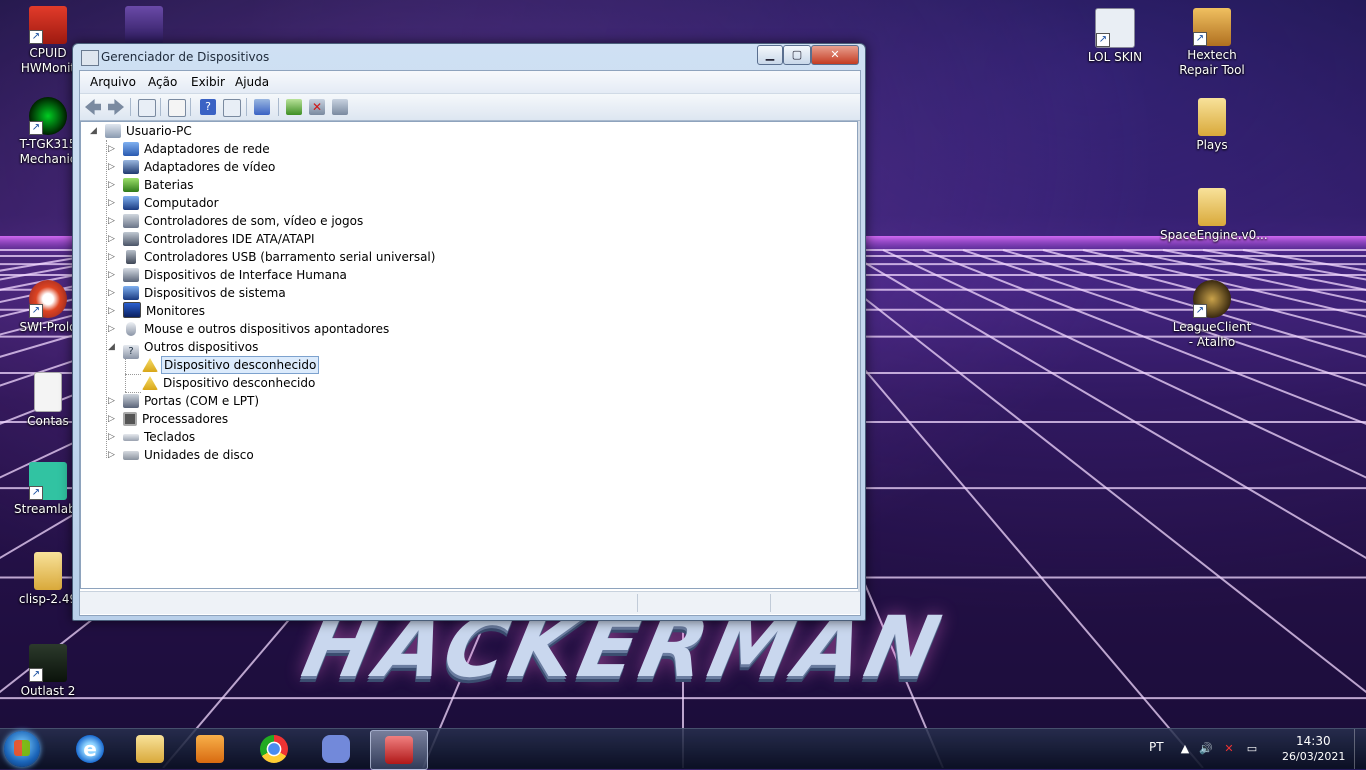 The width and height of the screenshot is (1366, 770). I want to click on menu-exibir: Exibir, so click(208, 82).